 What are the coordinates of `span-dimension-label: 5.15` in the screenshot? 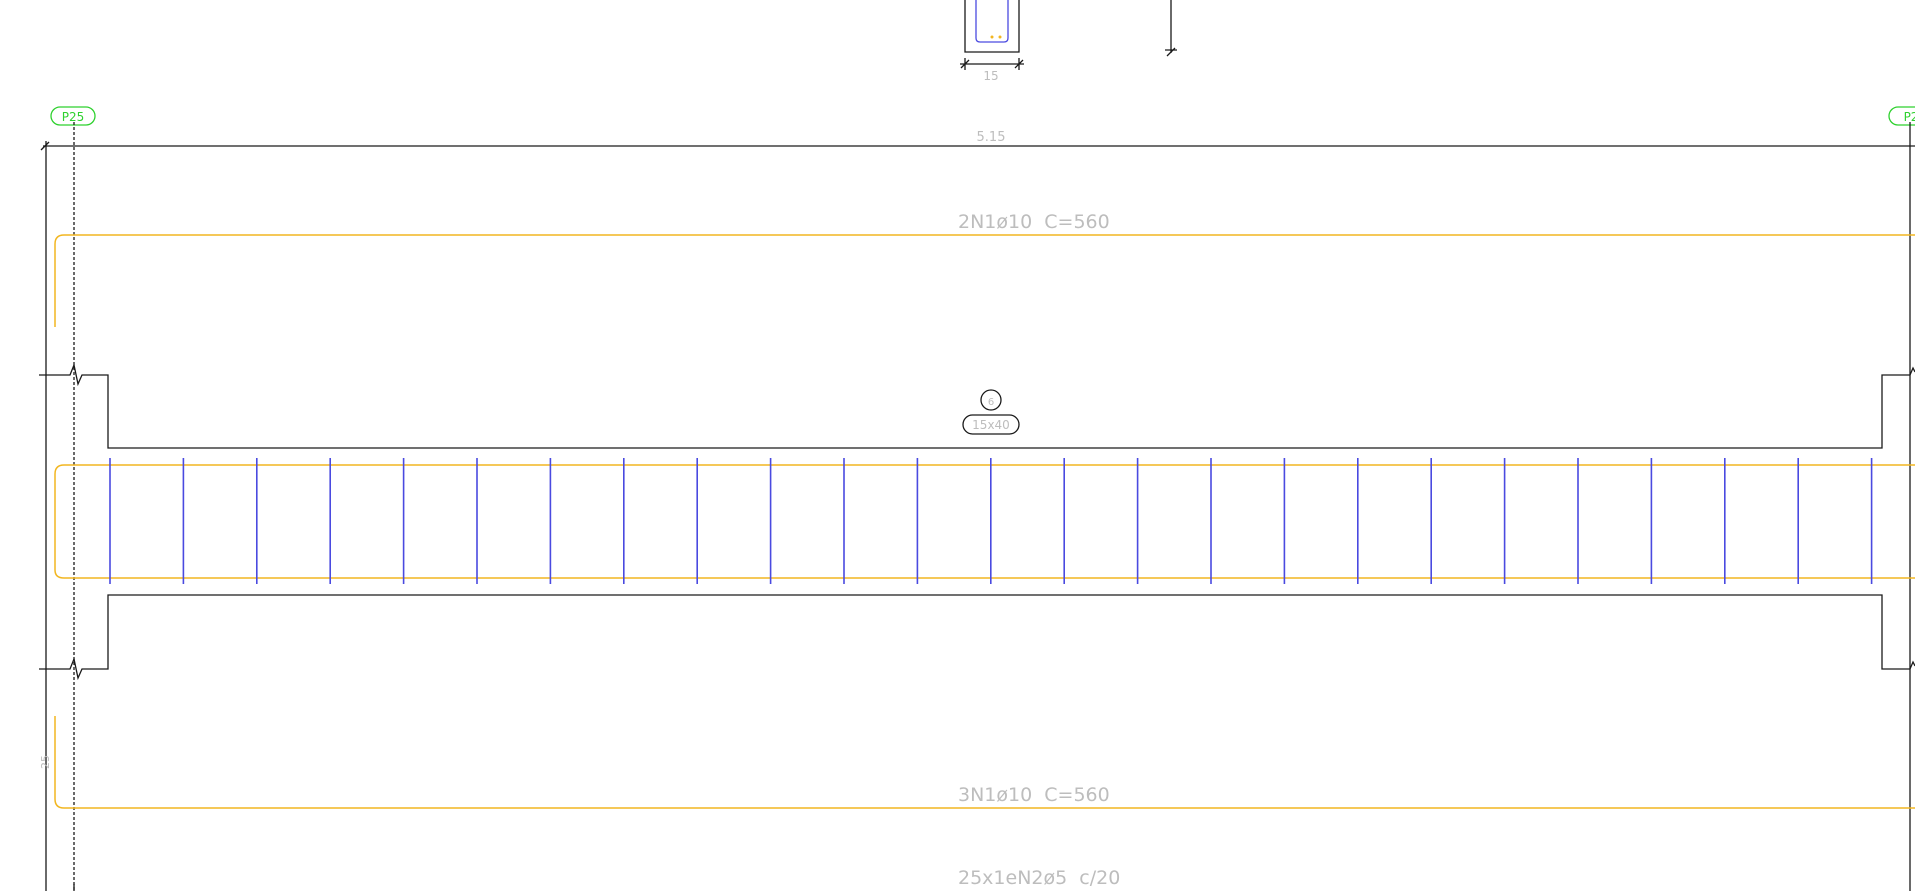 It's located at (991, 137).